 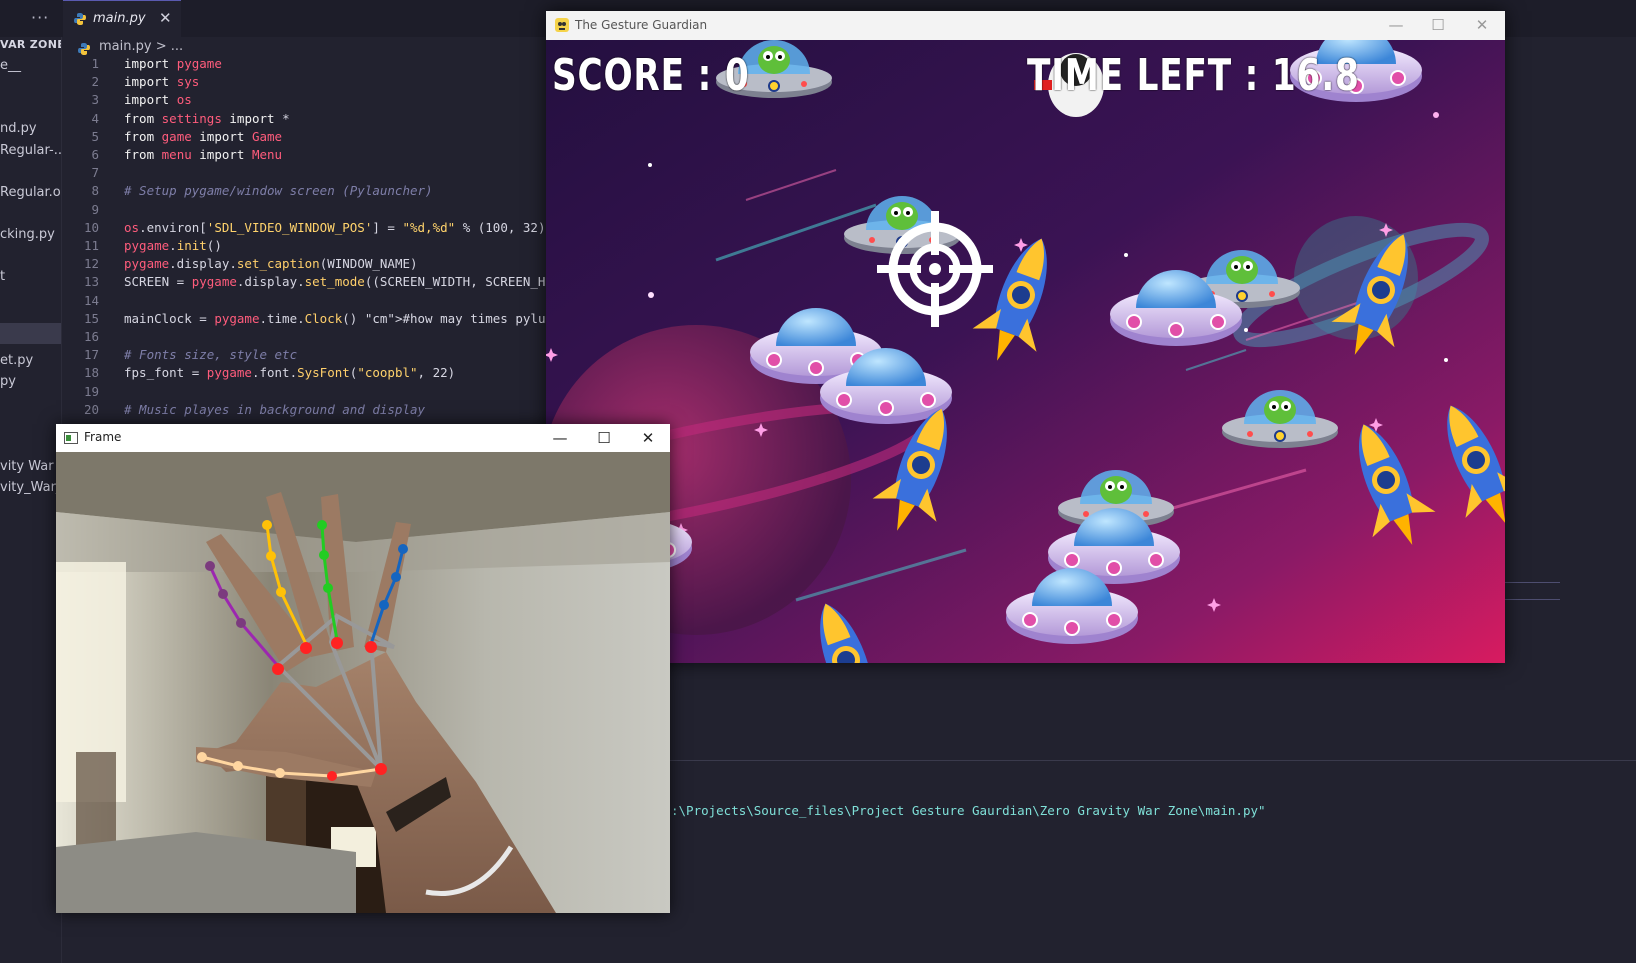 What do you see at coordinates (316, 338) in the screenshot?
I see `code-line: 16` at bounding box center [316, 338].